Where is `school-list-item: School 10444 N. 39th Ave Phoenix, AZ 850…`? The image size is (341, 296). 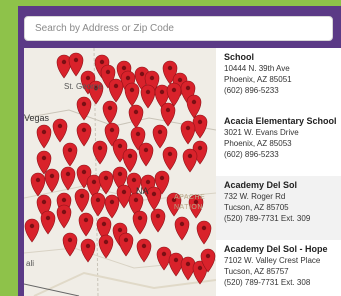 school-list-item: School 10444 N. 39th Ave Phoenix, AZ 850… is located at coordinates (278, 80).